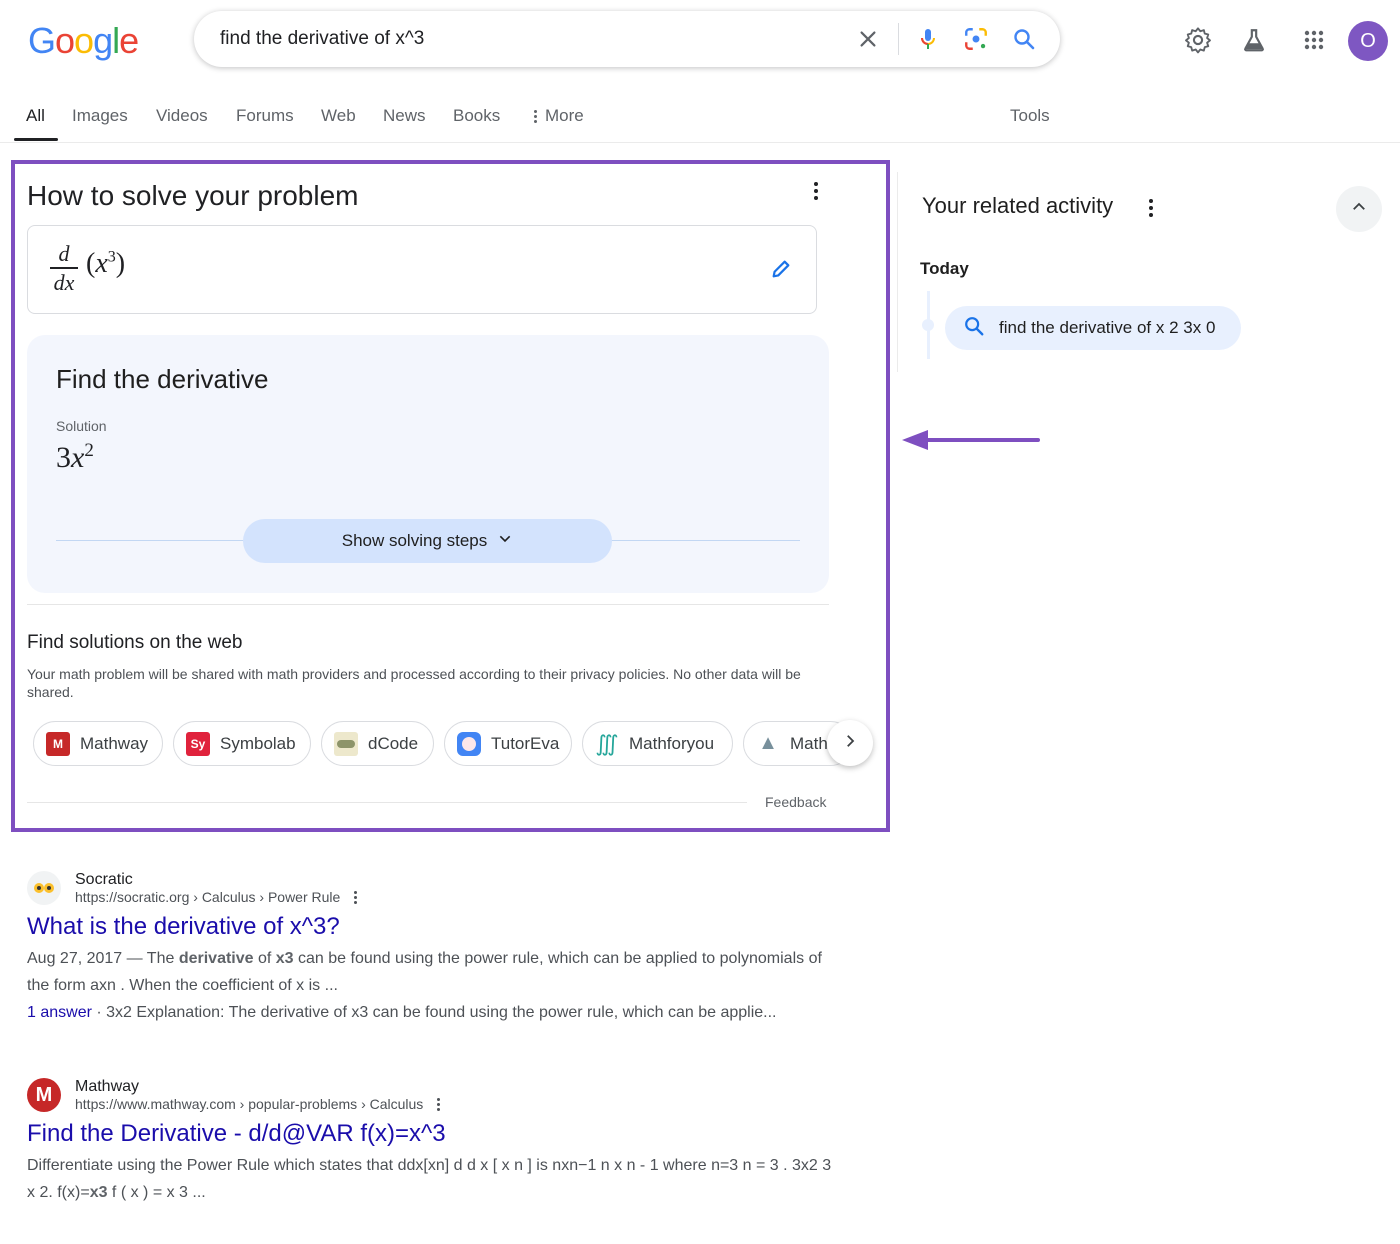 The height and width of the screenshot is (1244, 1400). I want to click on panel-divider, so click(897, 272).